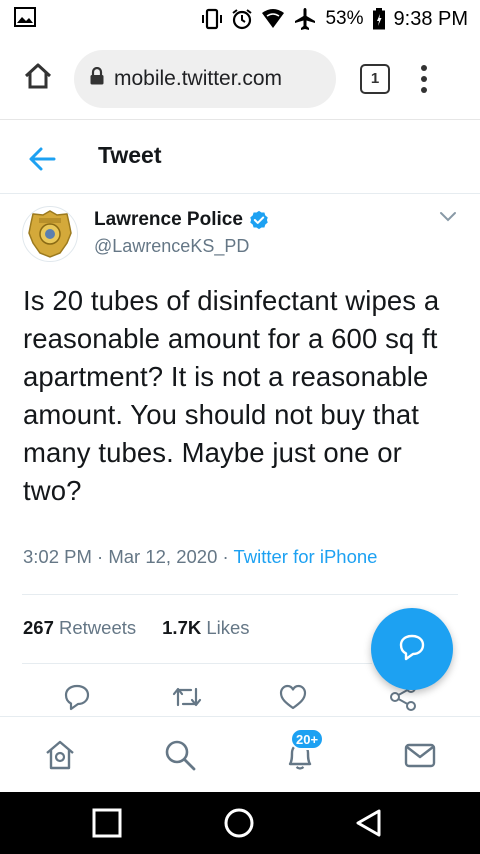 The width and height of the screenshot is (480, 854). What do you see at coordinates (259, 220) in the screenshot?
I see `verified-badge-icon` at bounding box center [259, 220].